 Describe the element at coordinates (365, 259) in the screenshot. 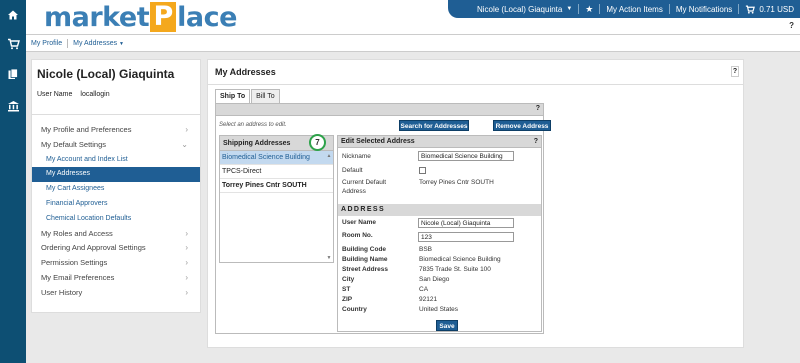

I see `building-name-label: Building Name` at that location.